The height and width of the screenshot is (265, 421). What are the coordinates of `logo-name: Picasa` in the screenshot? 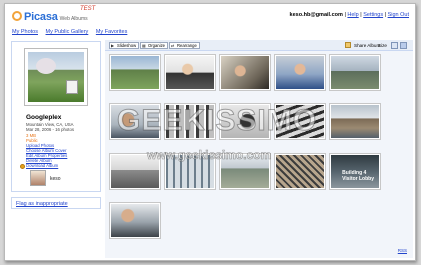 It's located at (41, 17).